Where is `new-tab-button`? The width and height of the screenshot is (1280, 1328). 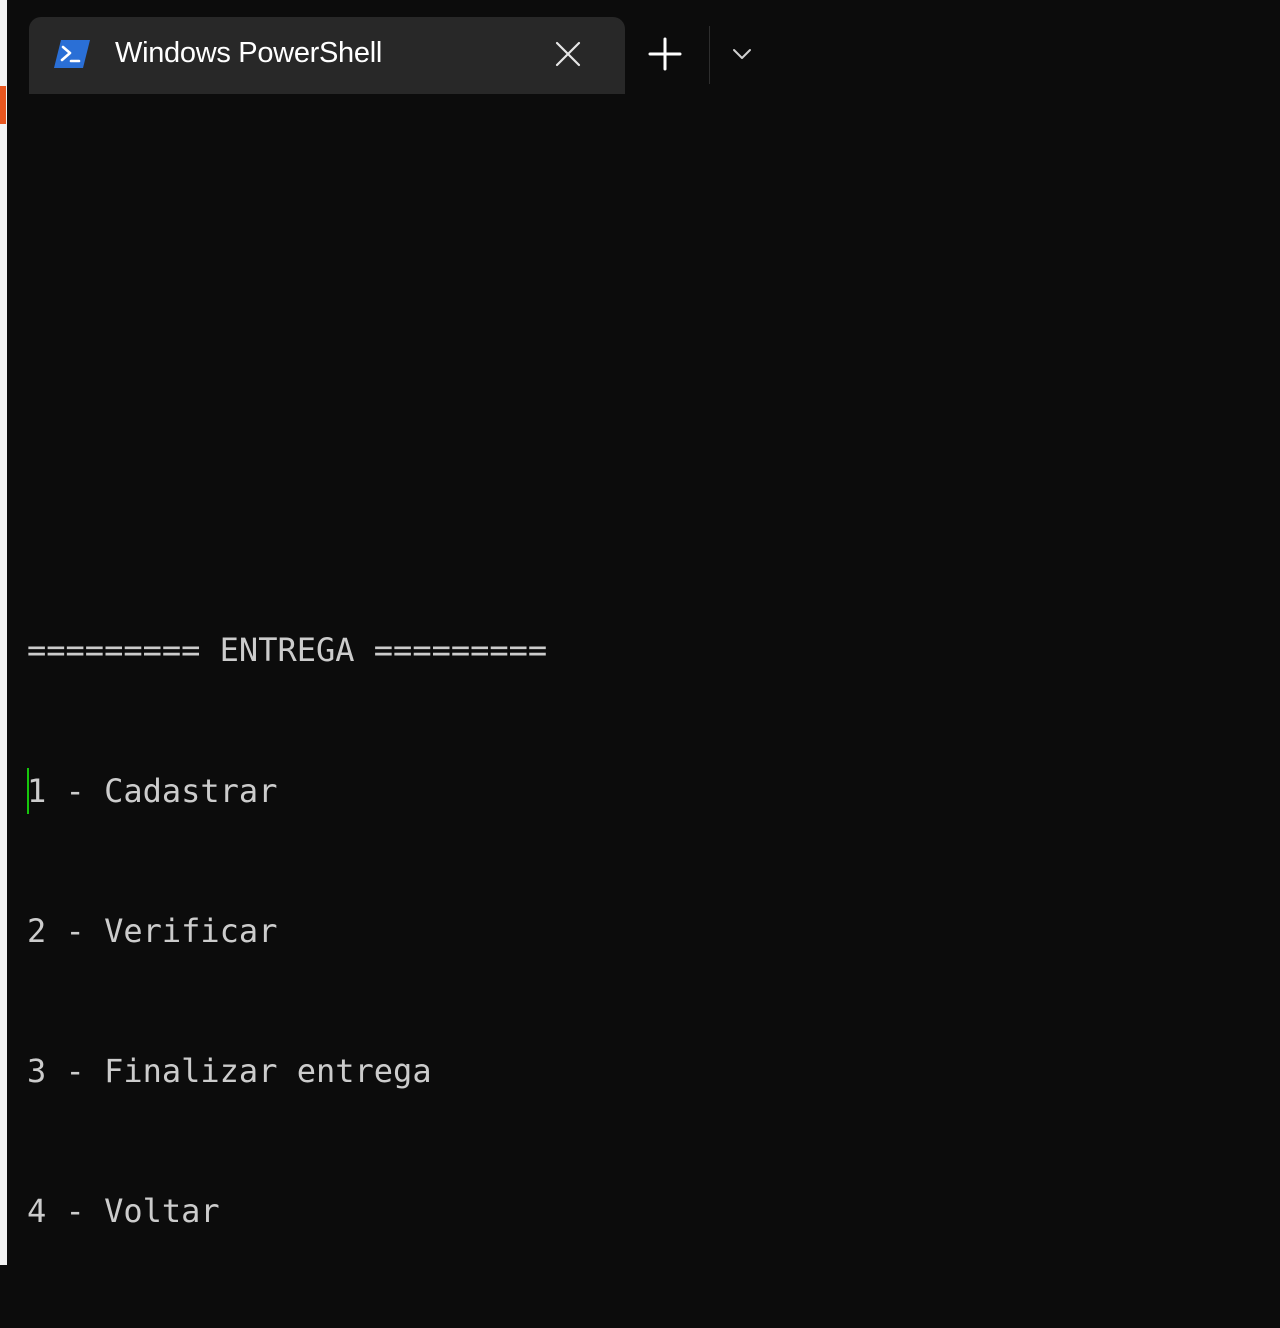
new-tab-button is located at coordinates (665, 54).